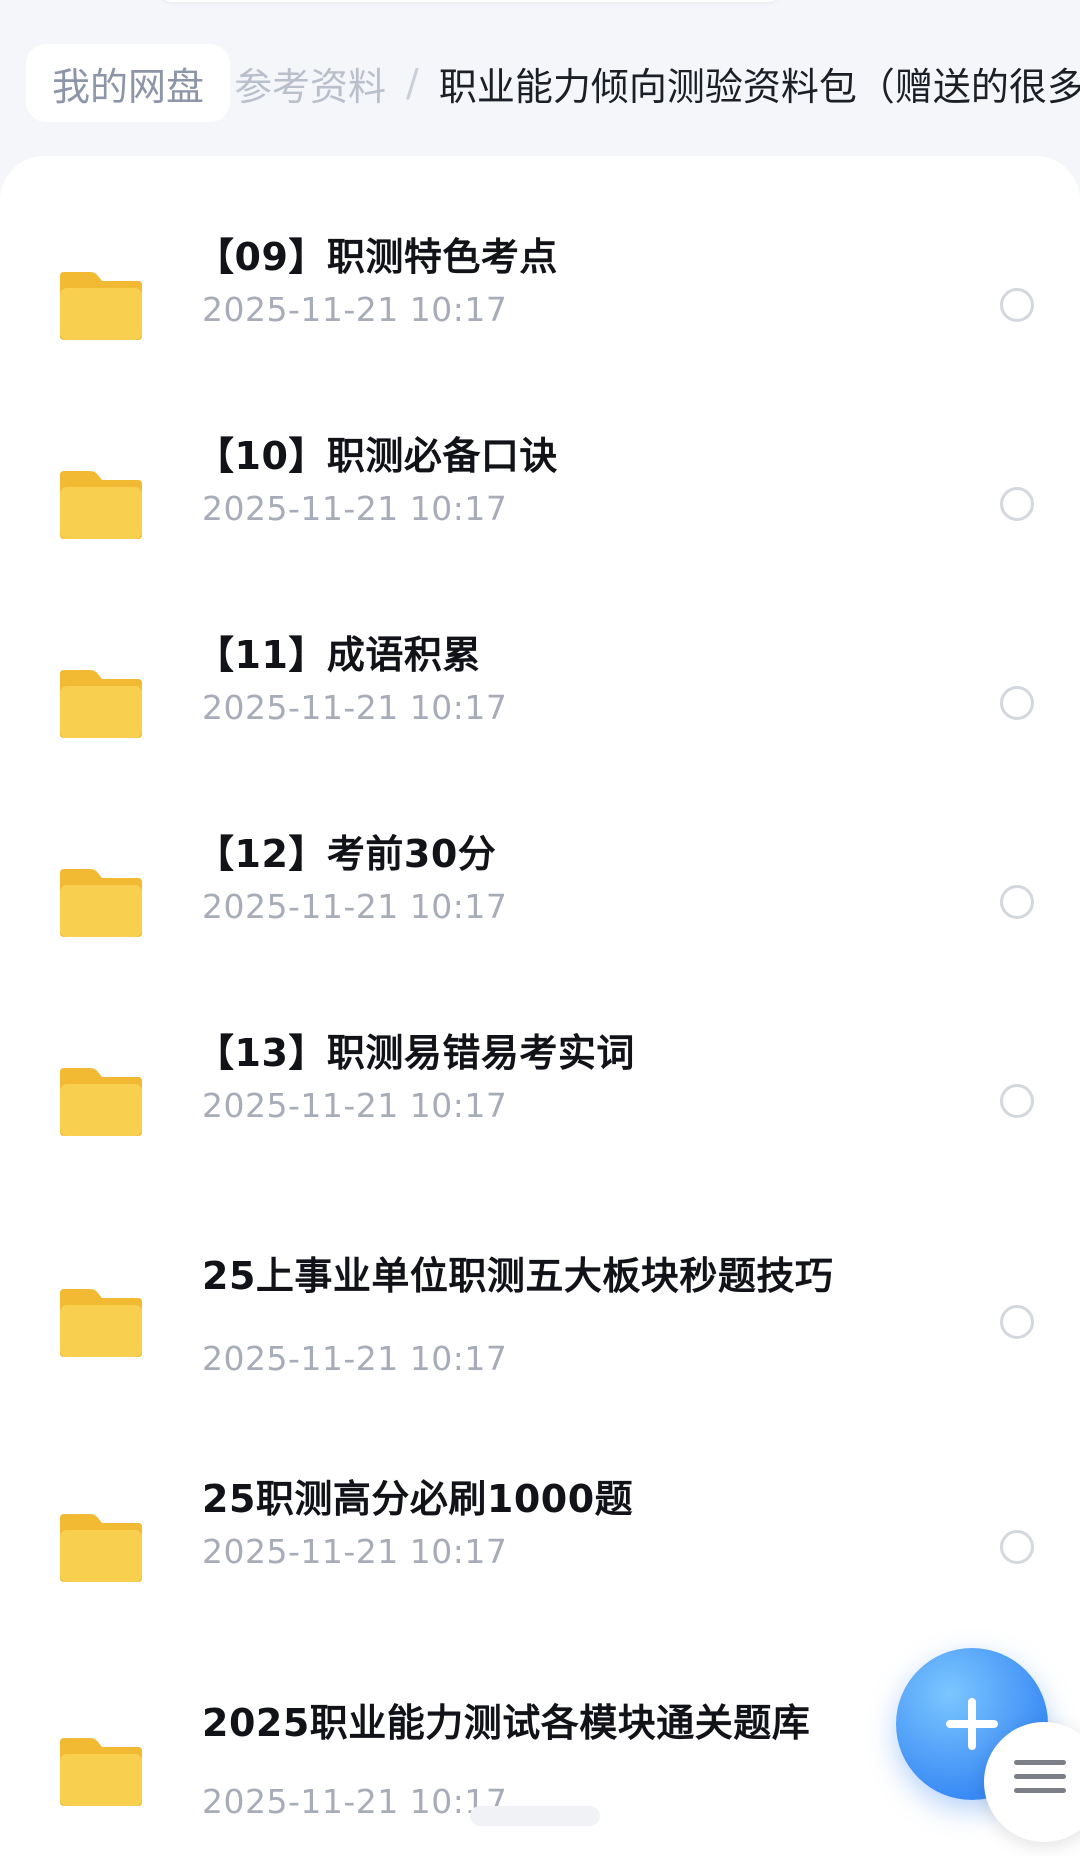 This screenshot has height=1856, width=1080. Describe the element at coordinates (346, 854) in the screenshot. I see `file-name: 【12】考前30分` at that location.